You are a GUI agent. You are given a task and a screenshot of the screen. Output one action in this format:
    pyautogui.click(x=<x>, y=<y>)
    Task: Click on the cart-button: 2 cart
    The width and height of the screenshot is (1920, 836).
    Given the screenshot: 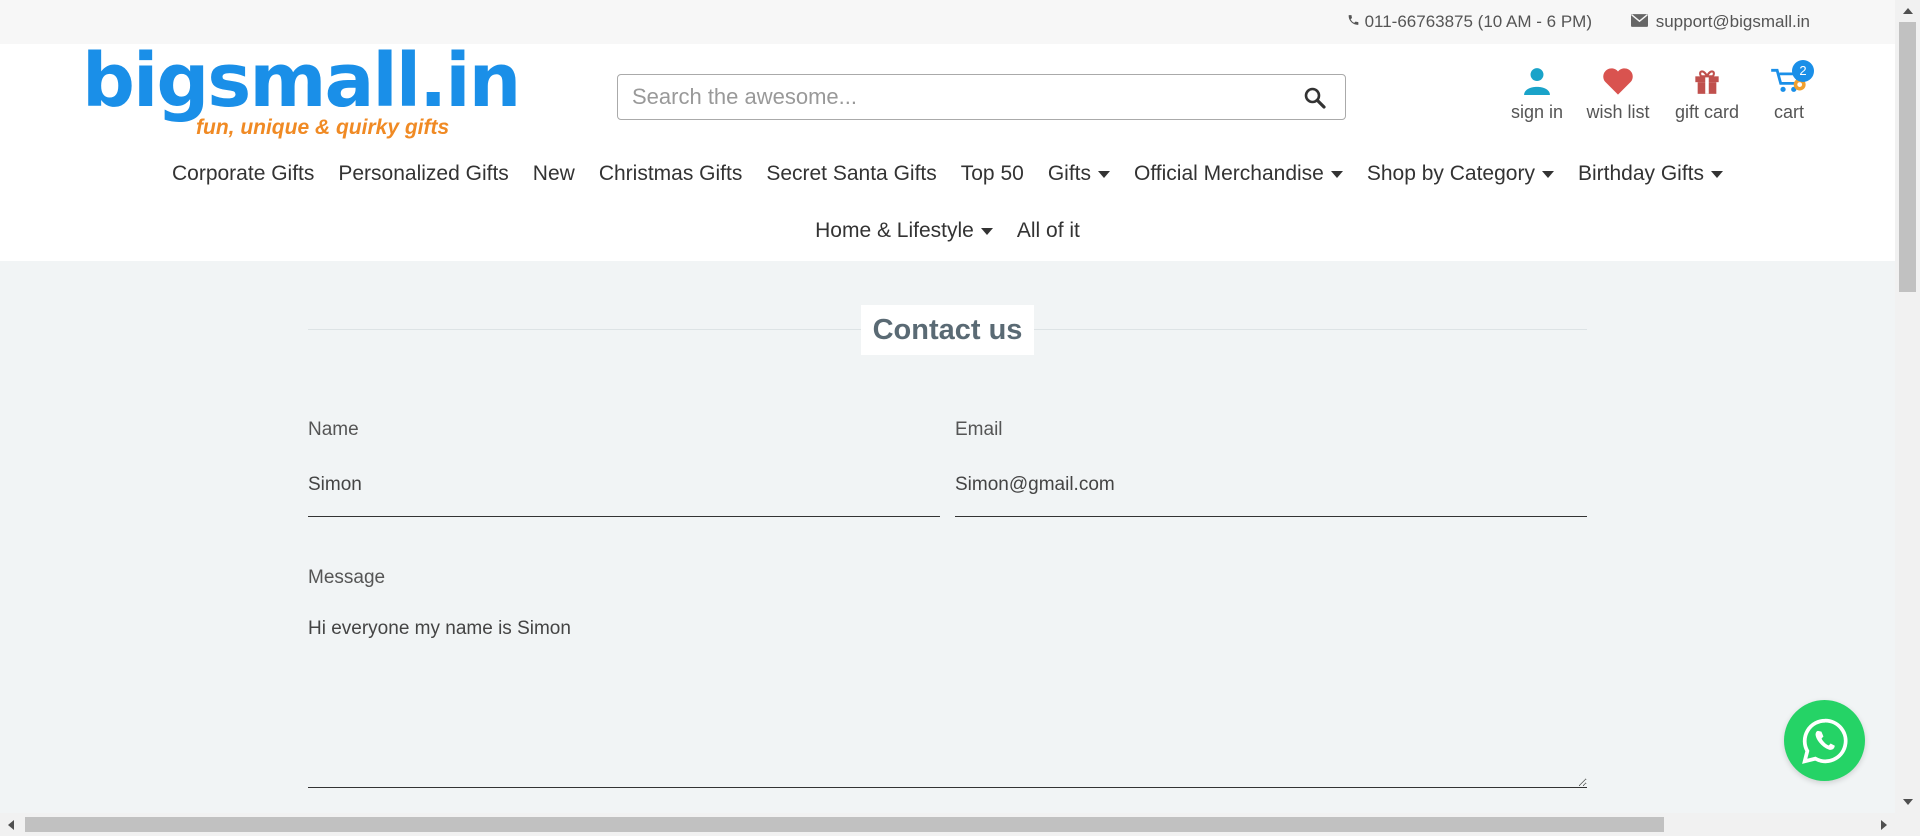 What is the action you would take?
    pyautogui.click(x=1790, y=91)
    